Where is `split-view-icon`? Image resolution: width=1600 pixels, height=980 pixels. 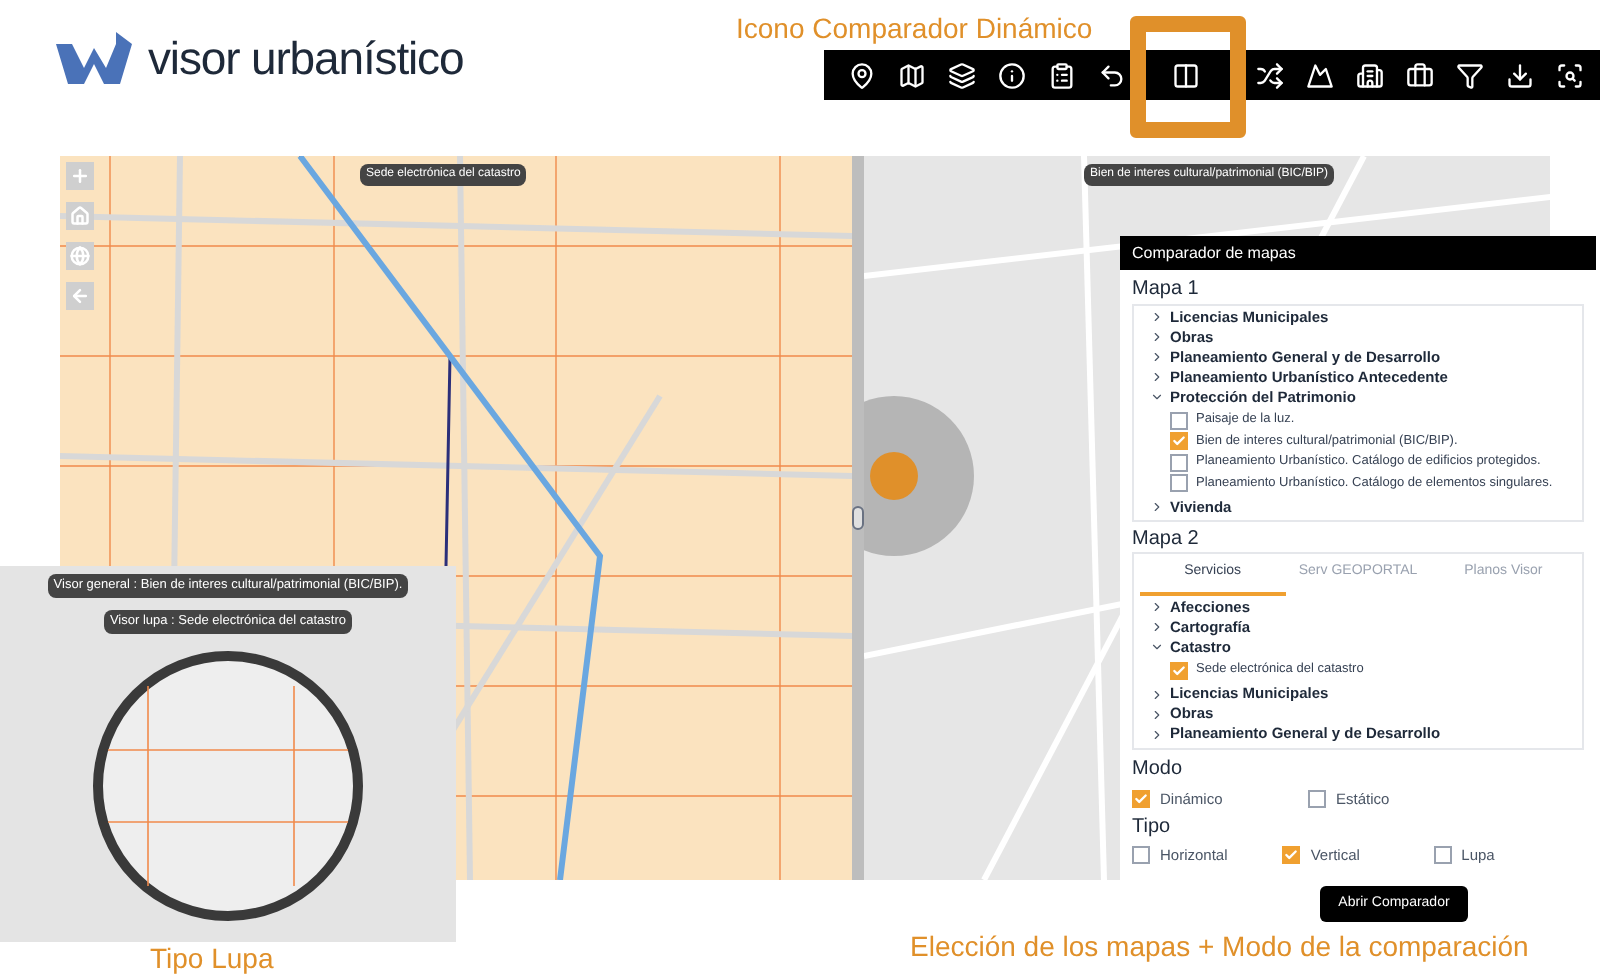 split-view-icon is located at coordinates (1186, 75).